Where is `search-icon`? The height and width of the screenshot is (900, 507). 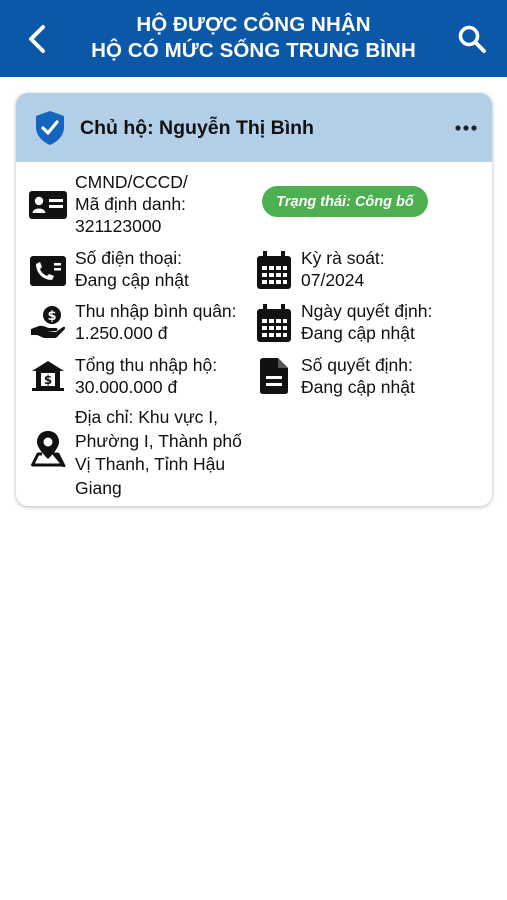 search-icon is located at coordinates (472, 39).